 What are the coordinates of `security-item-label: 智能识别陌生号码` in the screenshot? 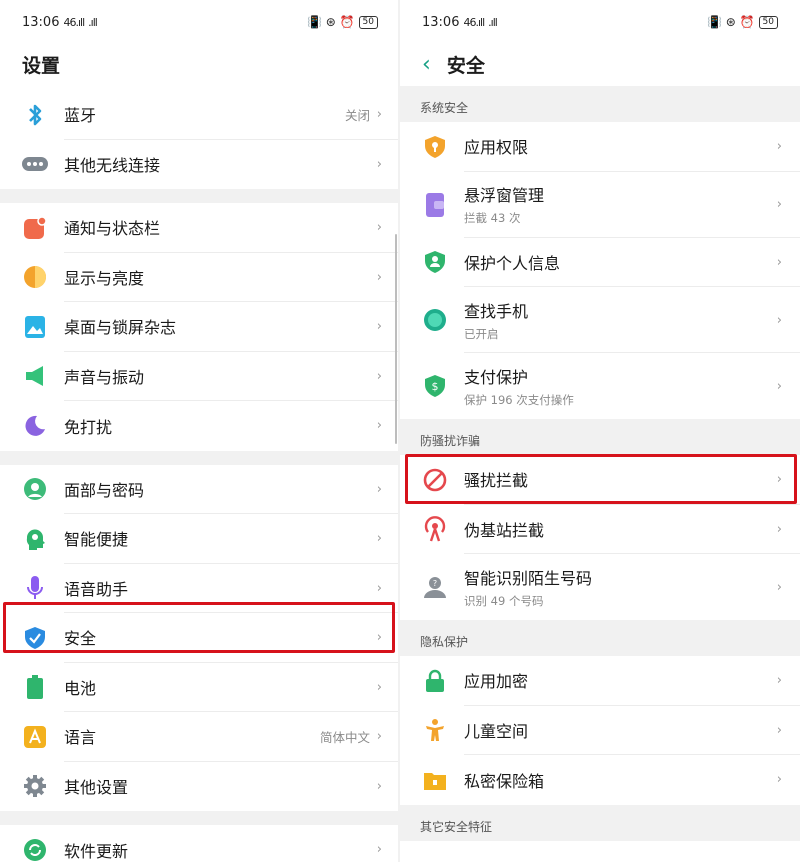 It's located at (528, 578).